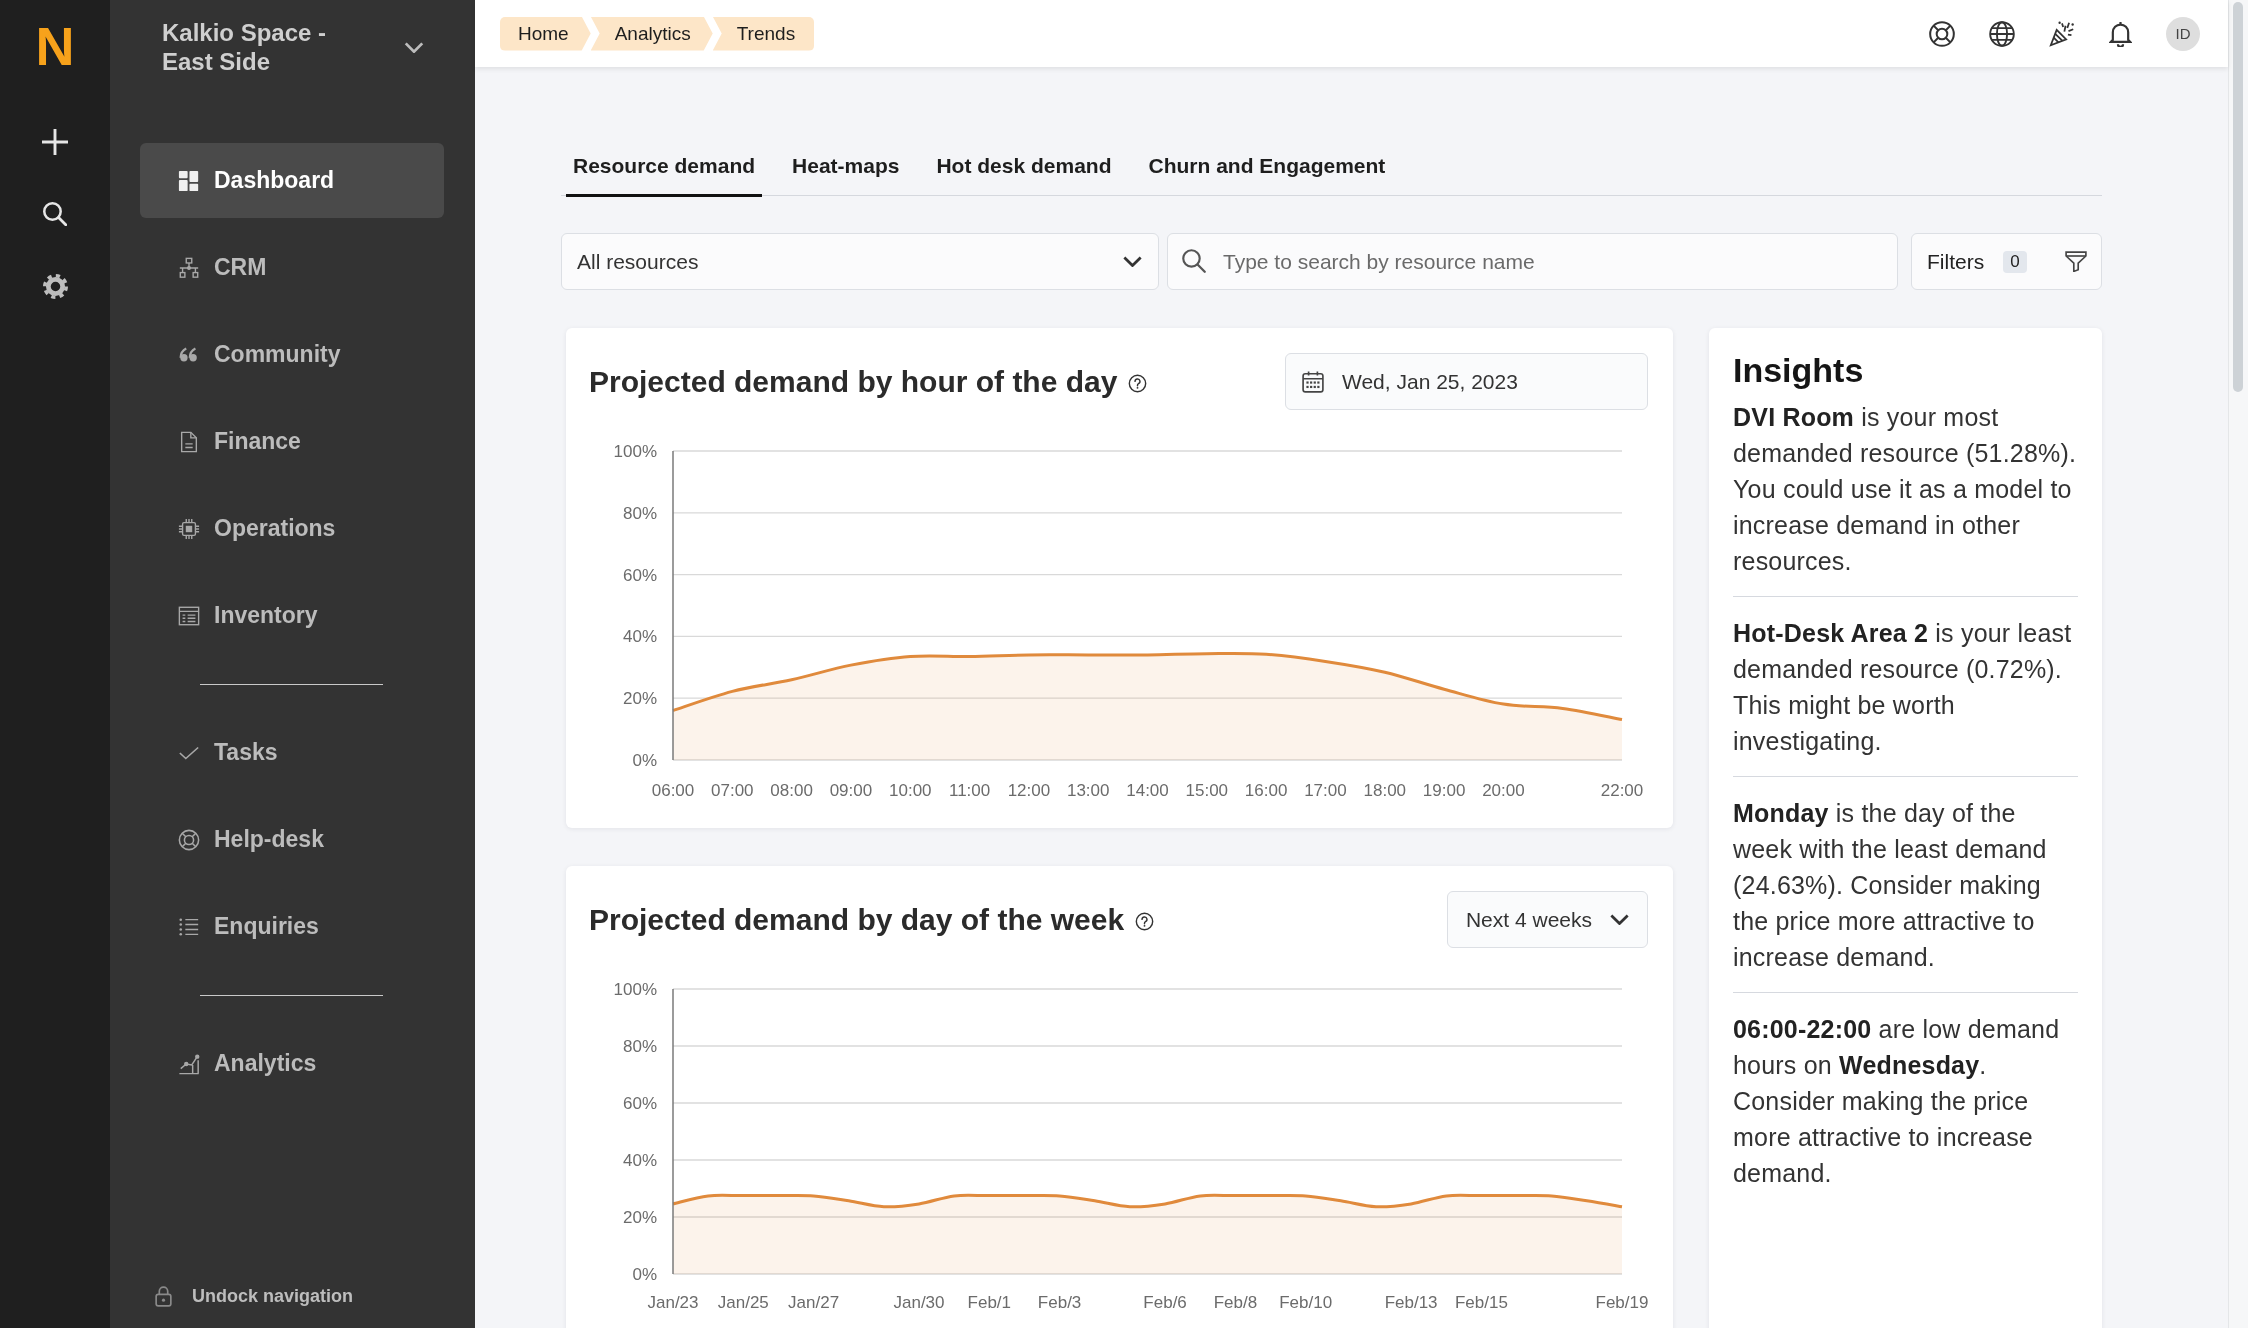 Image resolution: width=2248 pixels, height=1328 pixels. I want to click on chip-icon, so click(189, 528).